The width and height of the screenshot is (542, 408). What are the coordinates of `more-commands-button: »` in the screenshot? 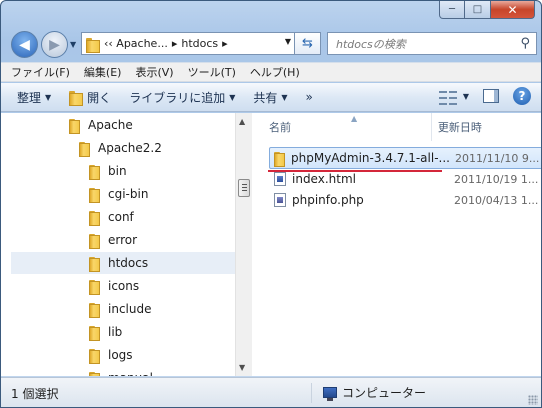 It's located at (309, 97).